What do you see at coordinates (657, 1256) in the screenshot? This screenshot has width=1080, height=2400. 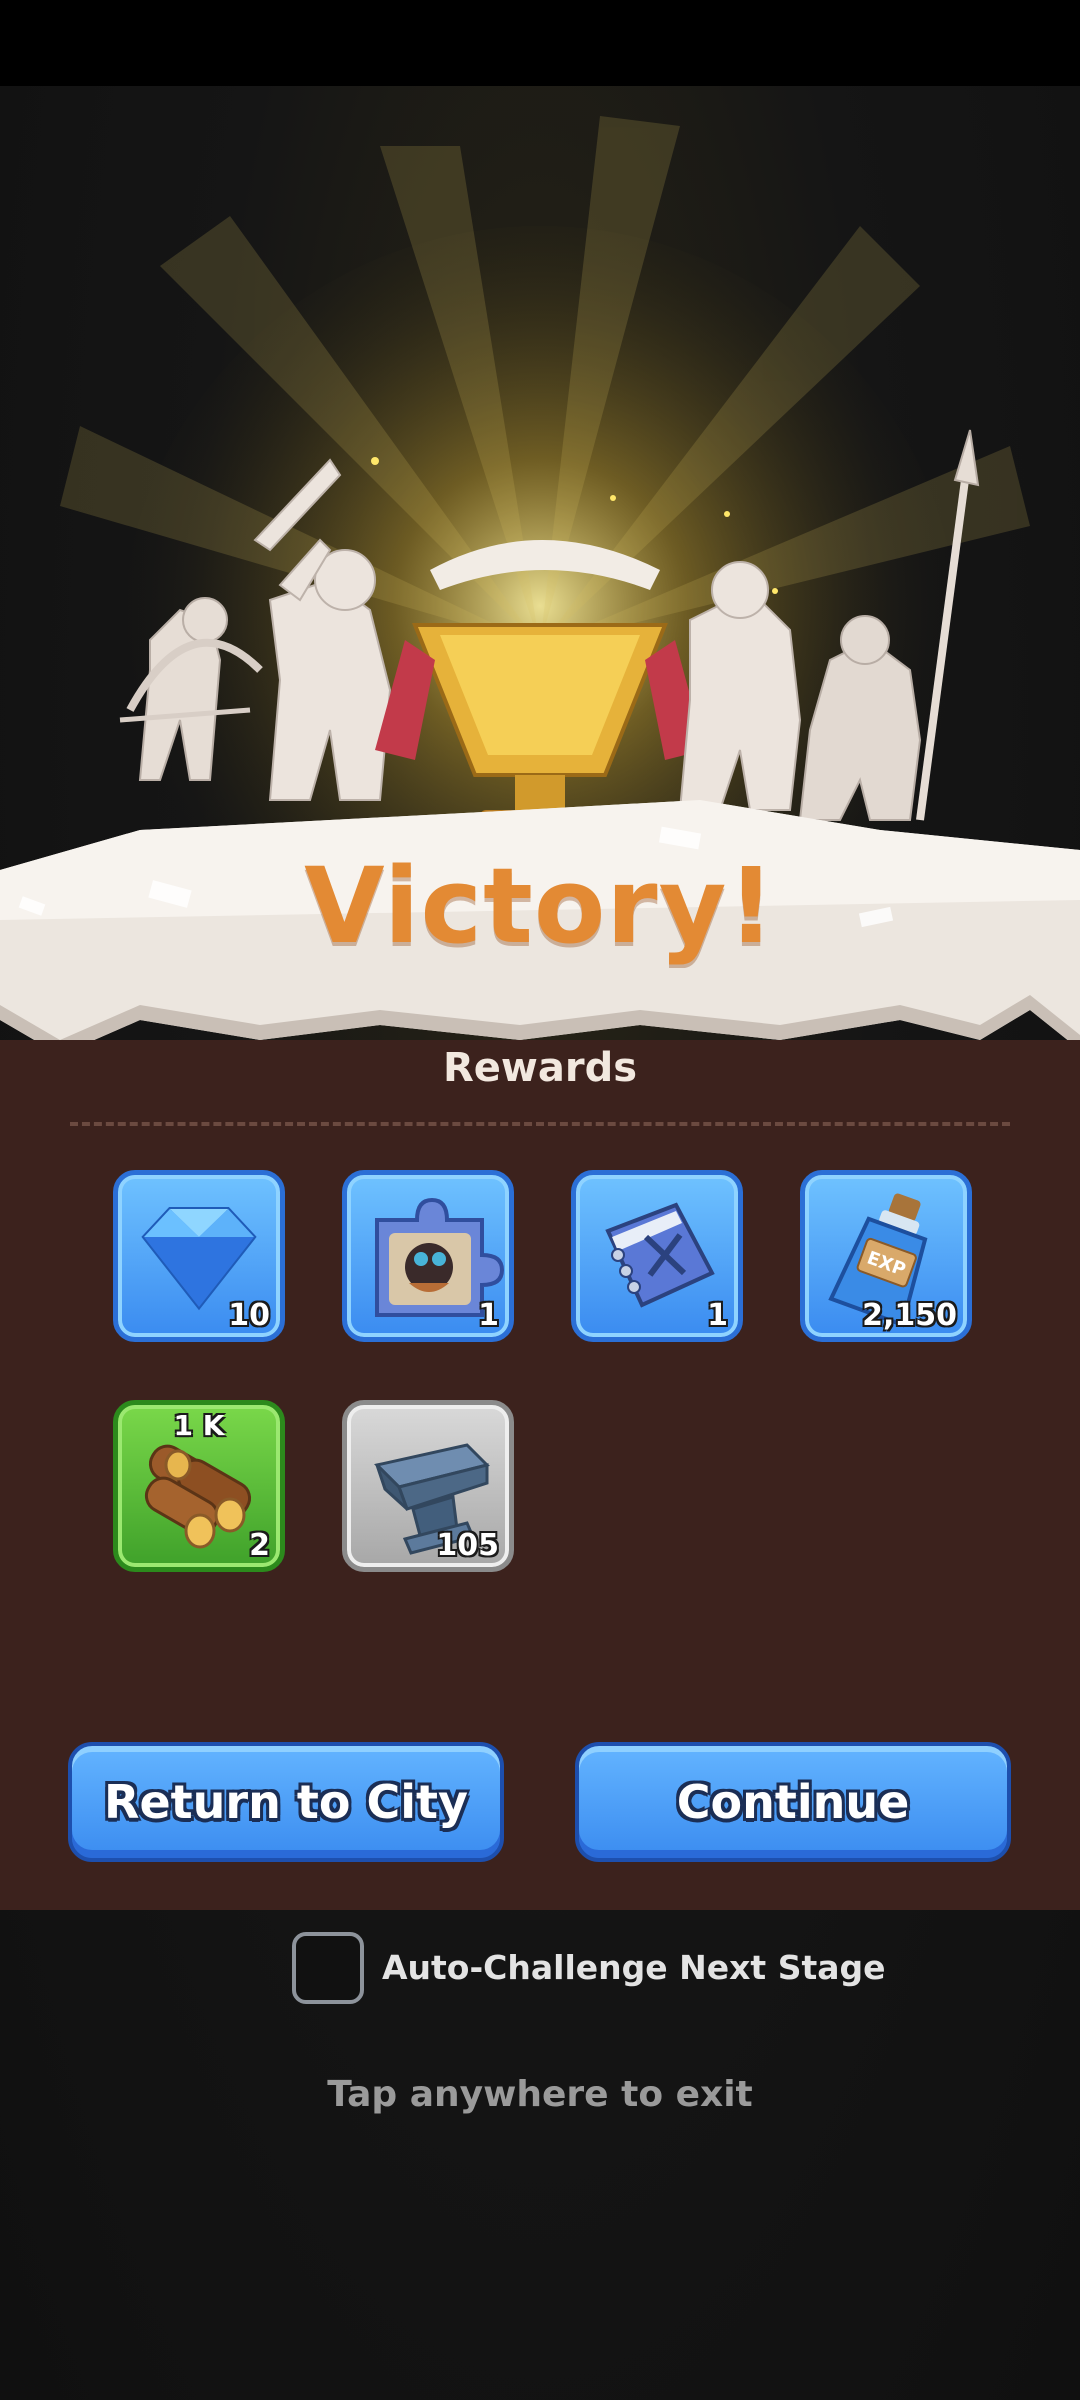 I see `reward-item-skill-book: 1` at bounding box center [657, 1256].